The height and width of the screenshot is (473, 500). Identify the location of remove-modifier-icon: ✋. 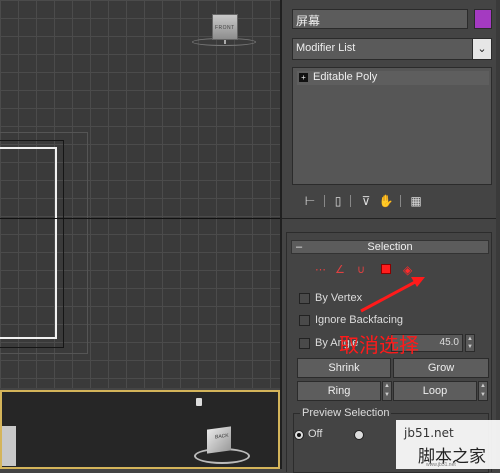
(386, 201).